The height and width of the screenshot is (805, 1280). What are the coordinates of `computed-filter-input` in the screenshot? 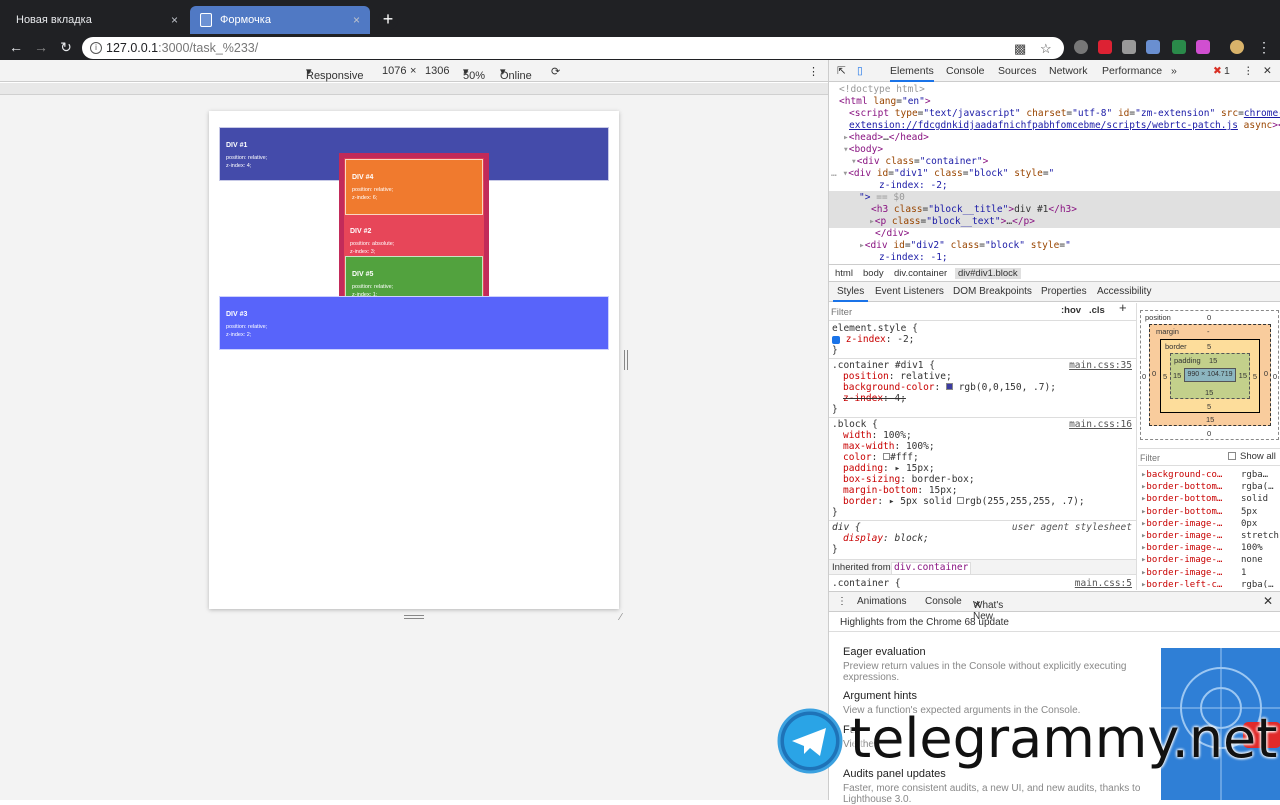 It's located at (1175, 457).